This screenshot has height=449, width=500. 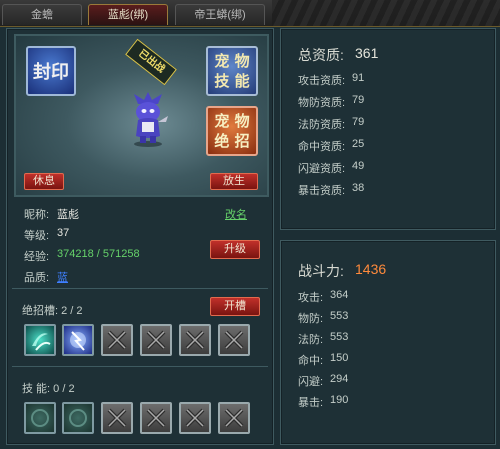 I want to click on tab-lanbiao: 蓝彪(绑), so click(x=128, y=14).